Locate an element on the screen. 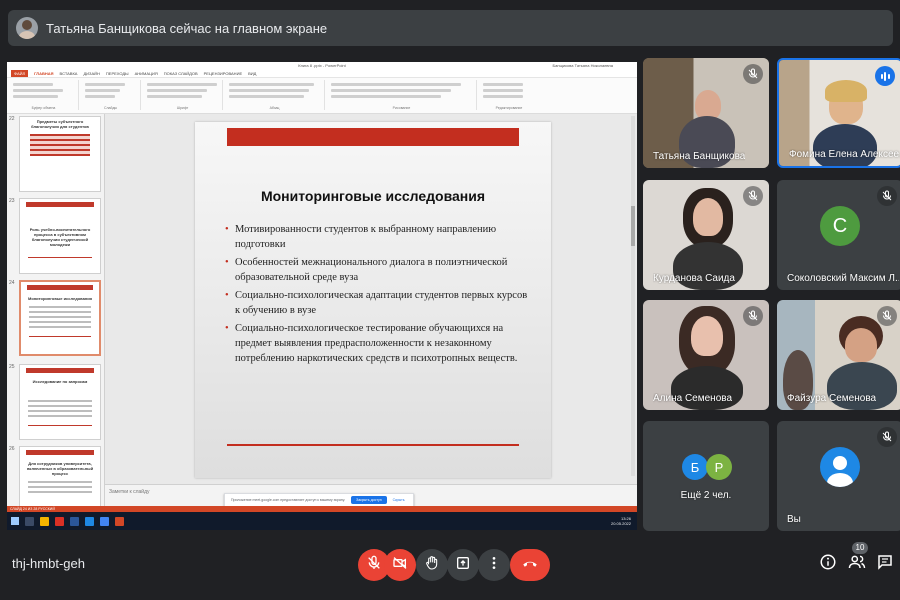  ppt-tab-file: ФАЙЛ is located at coordinates (20, 73).